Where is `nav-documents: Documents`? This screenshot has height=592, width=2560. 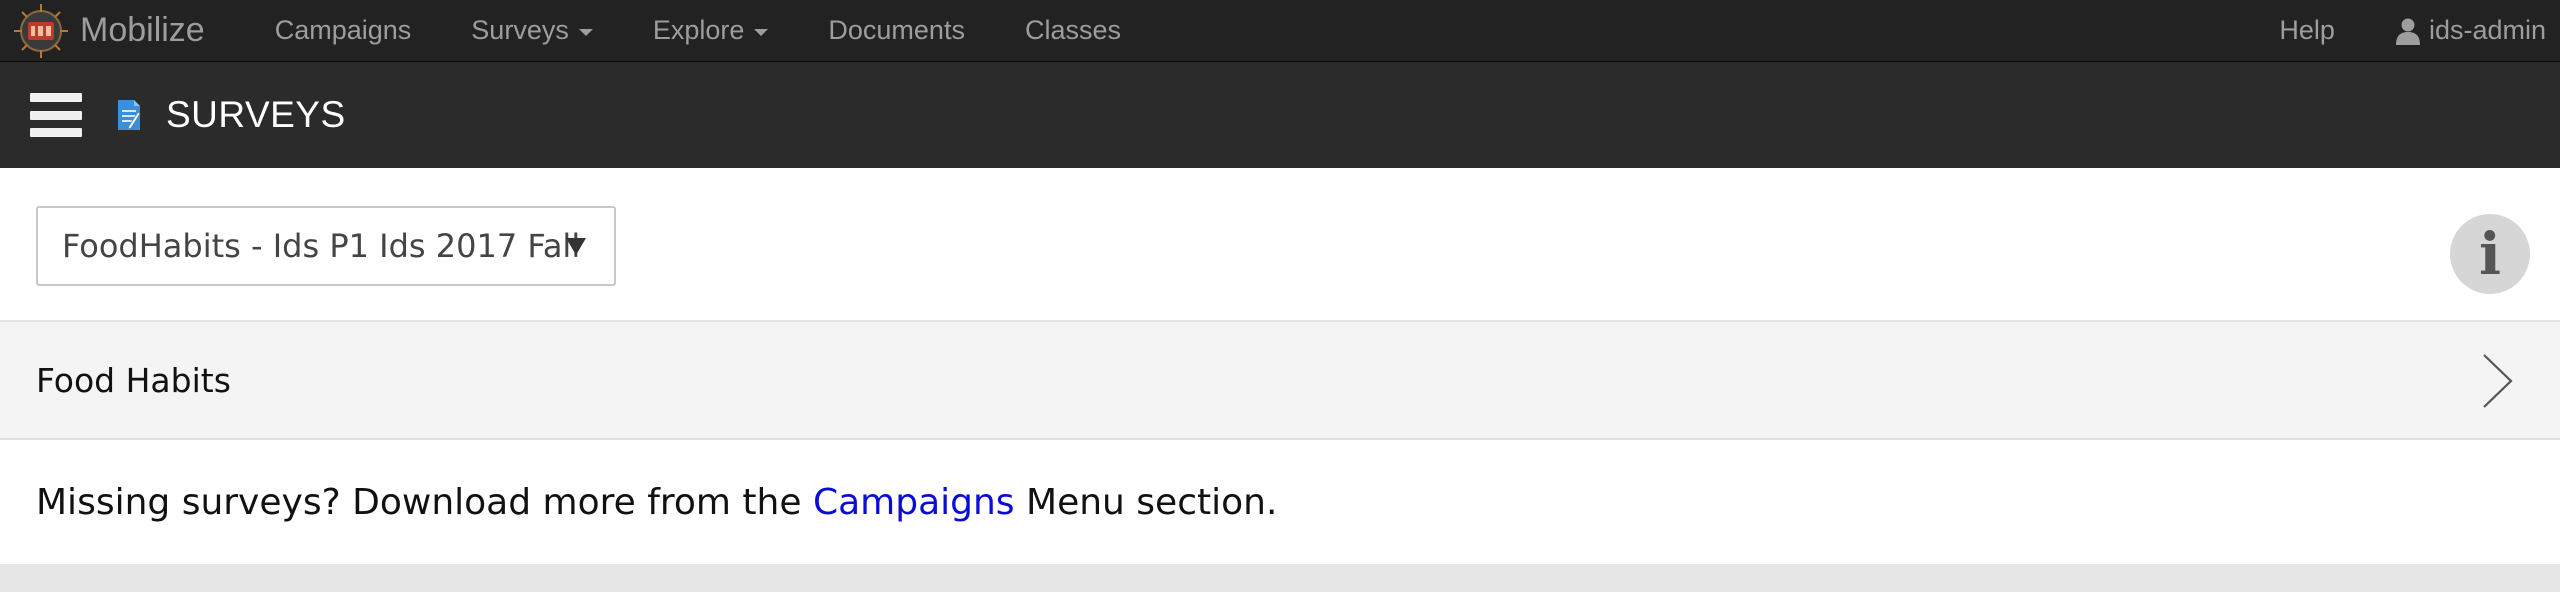
nav-documents: Documents is located at coordinates (896, 31).